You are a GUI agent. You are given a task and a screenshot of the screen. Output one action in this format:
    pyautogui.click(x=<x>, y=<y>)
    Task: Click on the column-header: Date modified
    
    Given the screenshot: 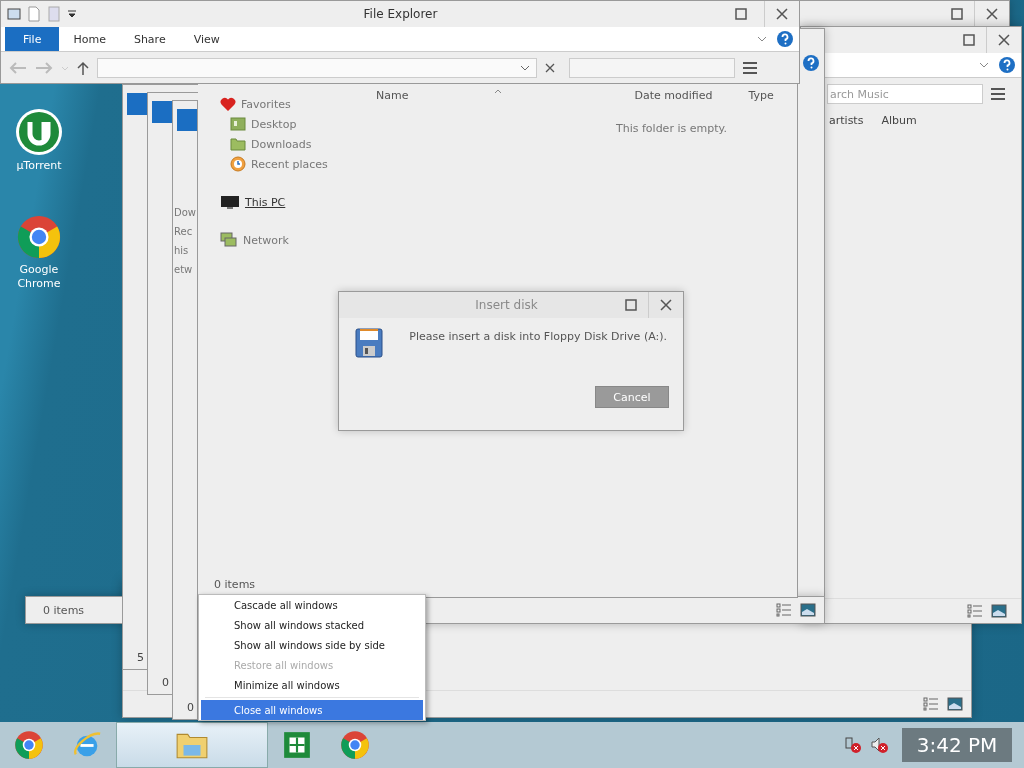 What is the action you would take?
    pyautogui.click(x=673, y=95)
    